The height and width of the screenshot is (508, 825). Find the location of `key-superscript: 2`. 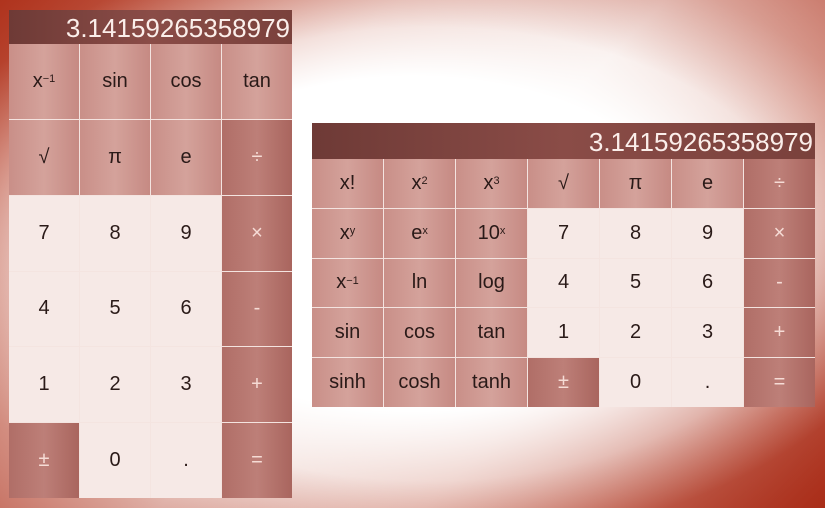

key-superscript: 2 is located at coordinates (424, 181).